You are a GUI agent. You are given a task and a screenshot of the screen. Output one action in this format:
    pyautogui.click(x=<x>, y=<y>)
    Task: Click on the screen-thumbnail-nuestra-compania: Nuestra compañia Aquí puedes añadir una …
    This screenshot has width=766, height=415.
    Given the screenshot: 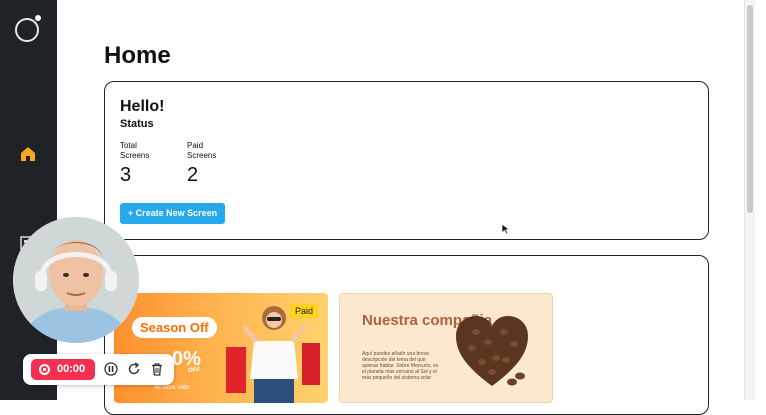 What is the action you would take?
    pyautogui.click(x=446, y=348)
    